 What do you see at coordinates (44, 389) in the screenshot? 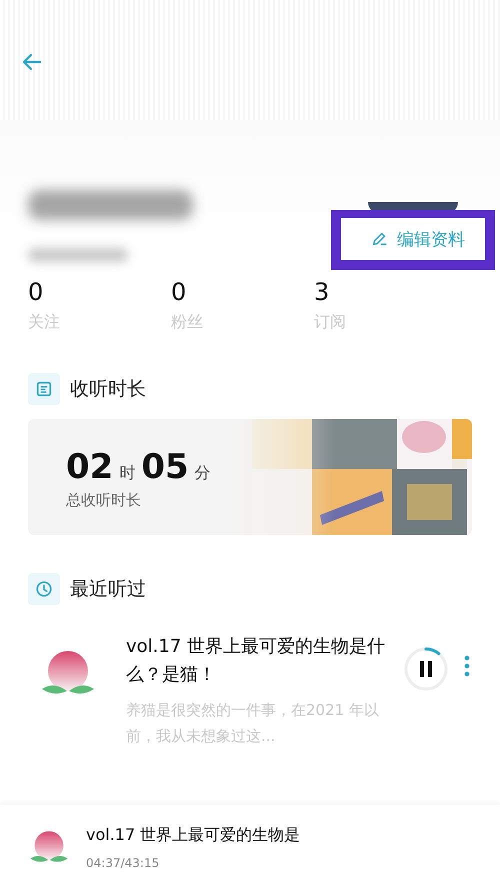
I see `document-icon` at bounding box center [44, 389].